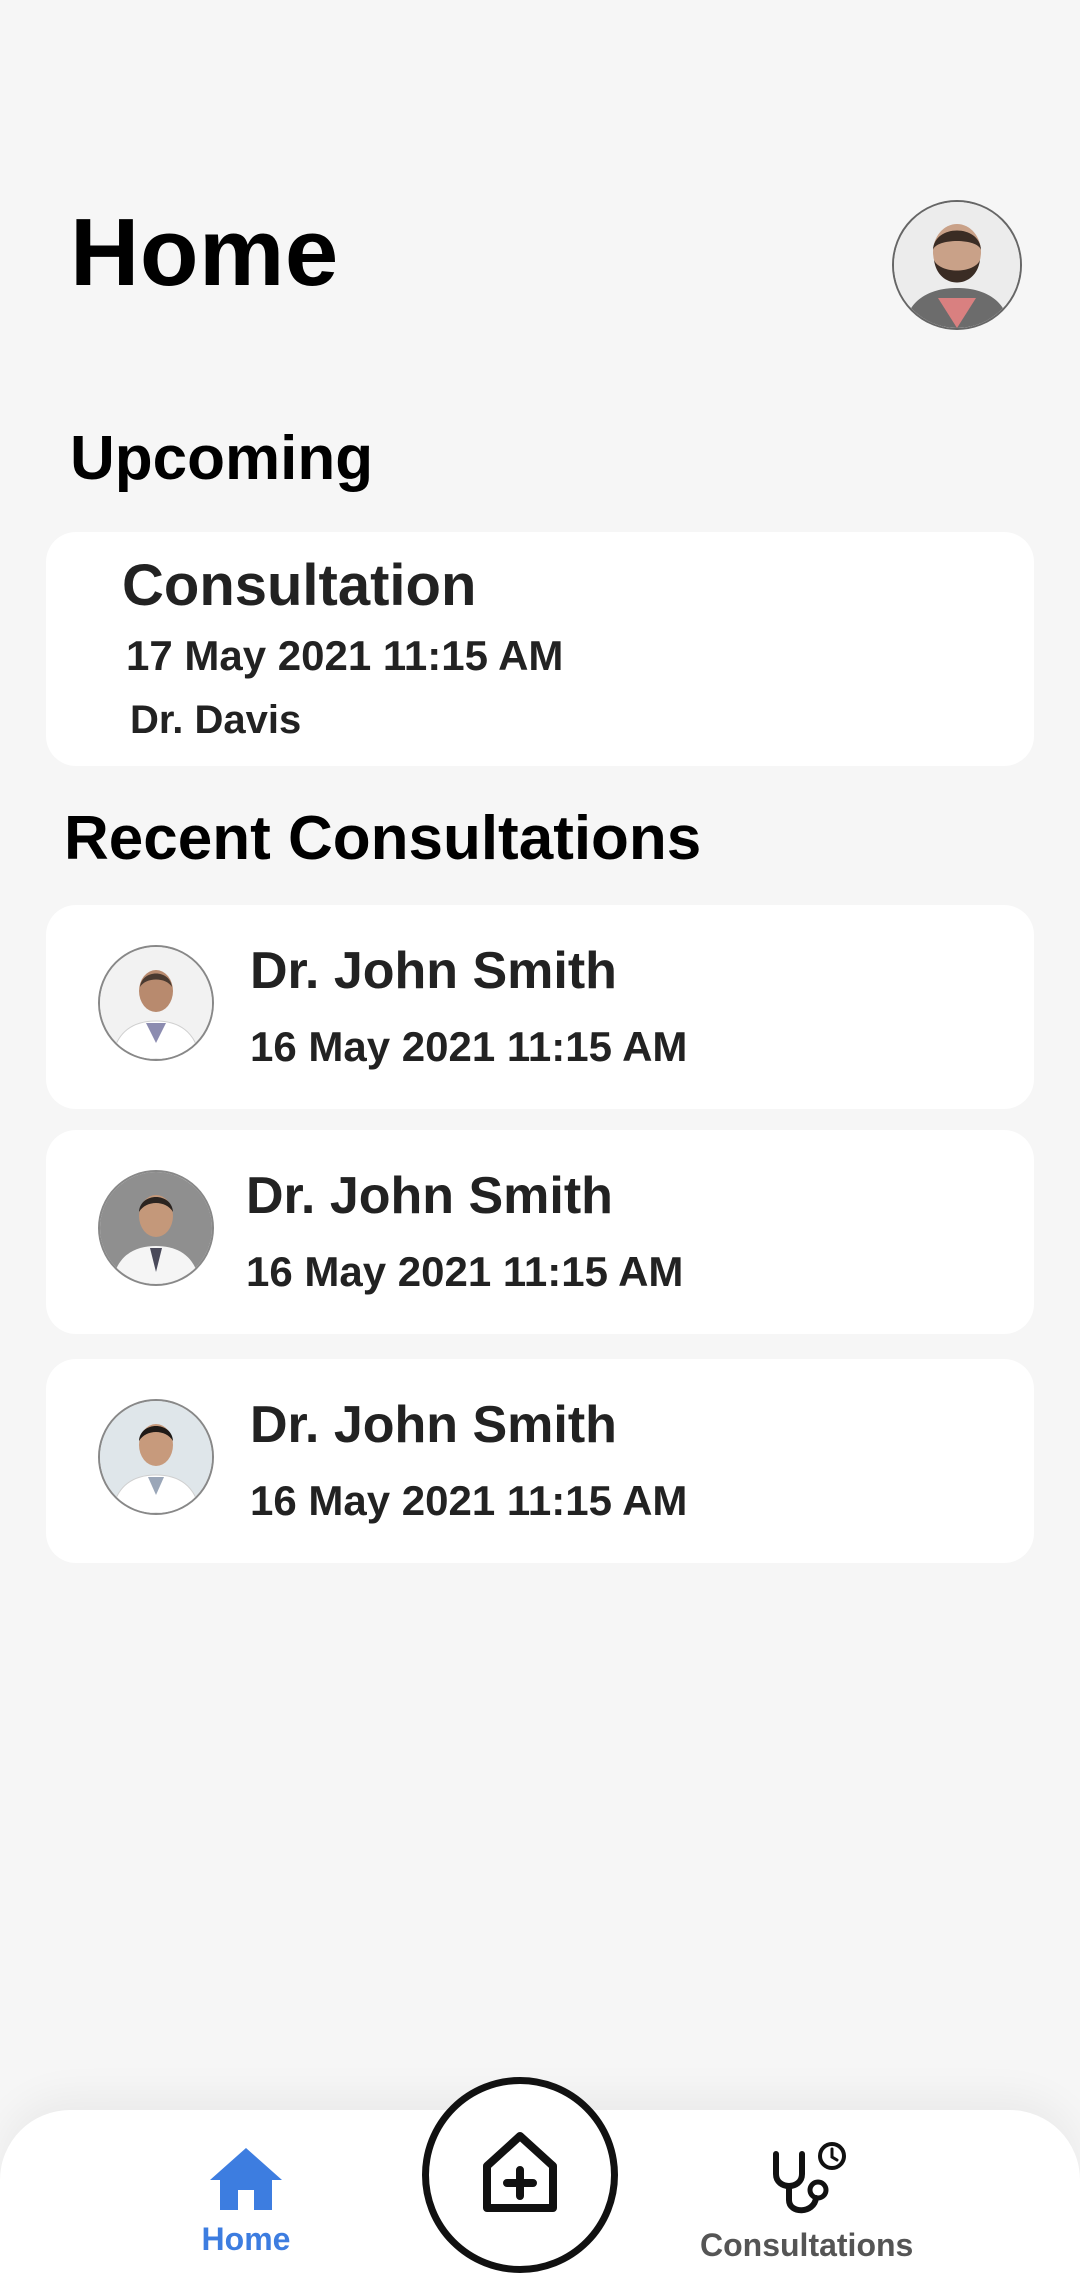  Describe the element at coordinates (345, 655) in the screenshot. I see `consultation-datetime: 17 May 2021 11:15 AM` at that location.